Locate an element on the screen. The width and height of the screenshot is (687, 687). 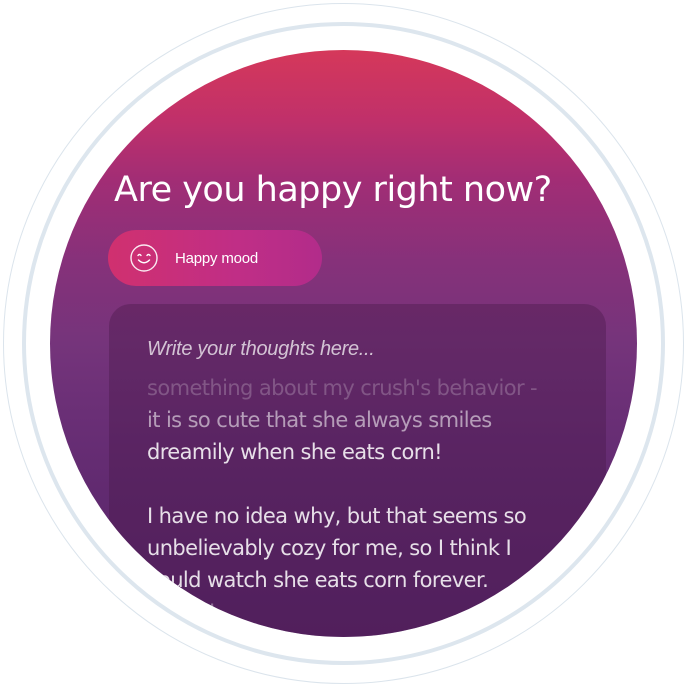
mood-label: Happy mood is located at coordinates (217, 258).